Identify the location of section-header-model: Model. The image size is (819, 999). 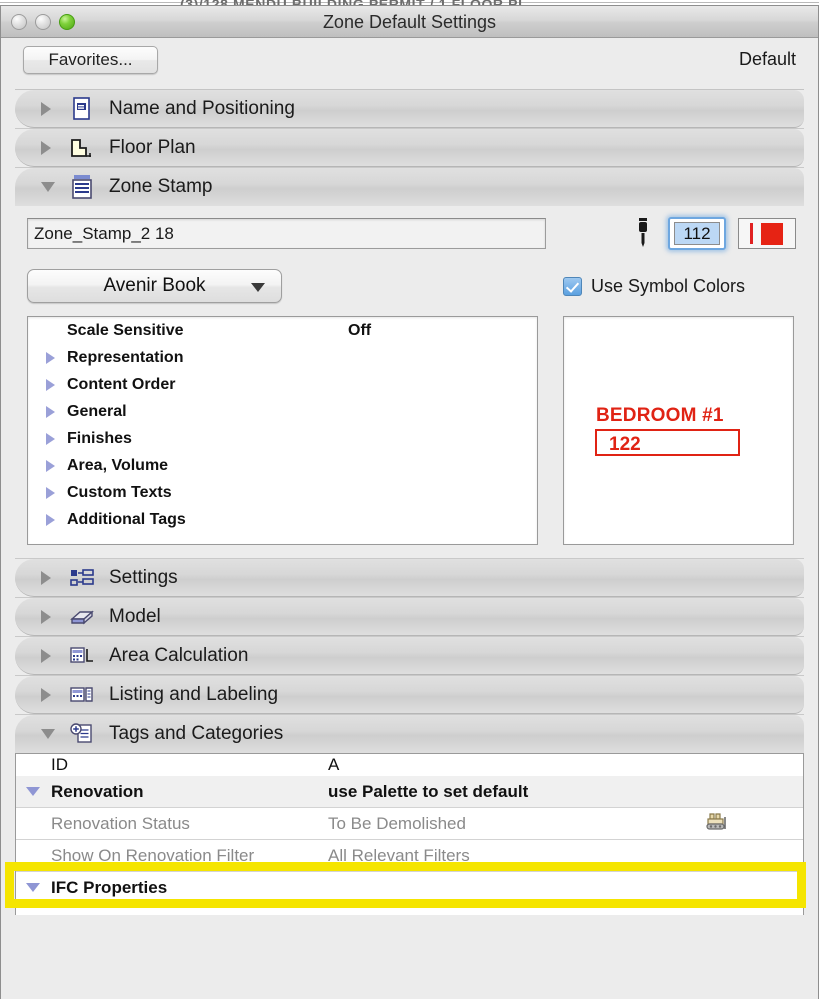
(409, 617).